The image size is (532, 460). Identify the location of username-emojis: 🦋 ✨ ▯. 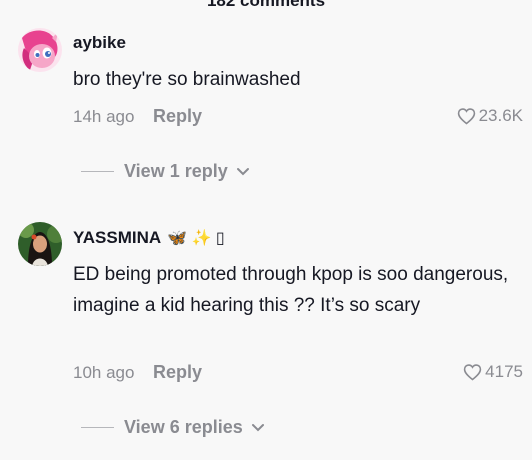
(196, 238).